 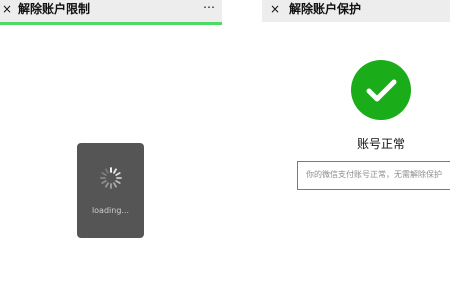 What do you see at coordinates (54, 9) in the screenshot?
I see `page-title: 解除账户限制` at bounding box center [54, 9].